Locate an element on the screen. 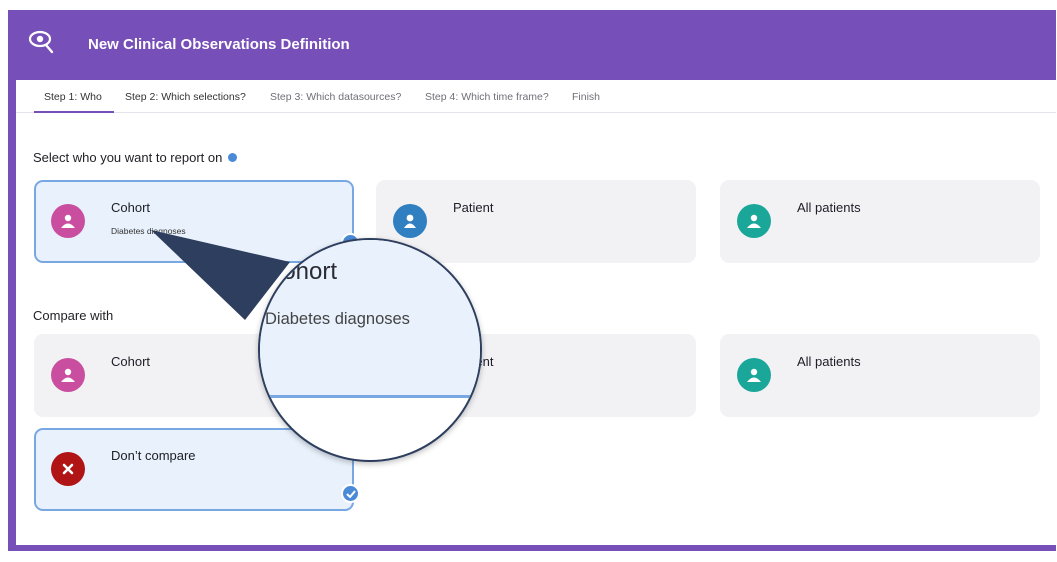  report-on-heading: Select who you want to report on is located at coordinates (135, 157).